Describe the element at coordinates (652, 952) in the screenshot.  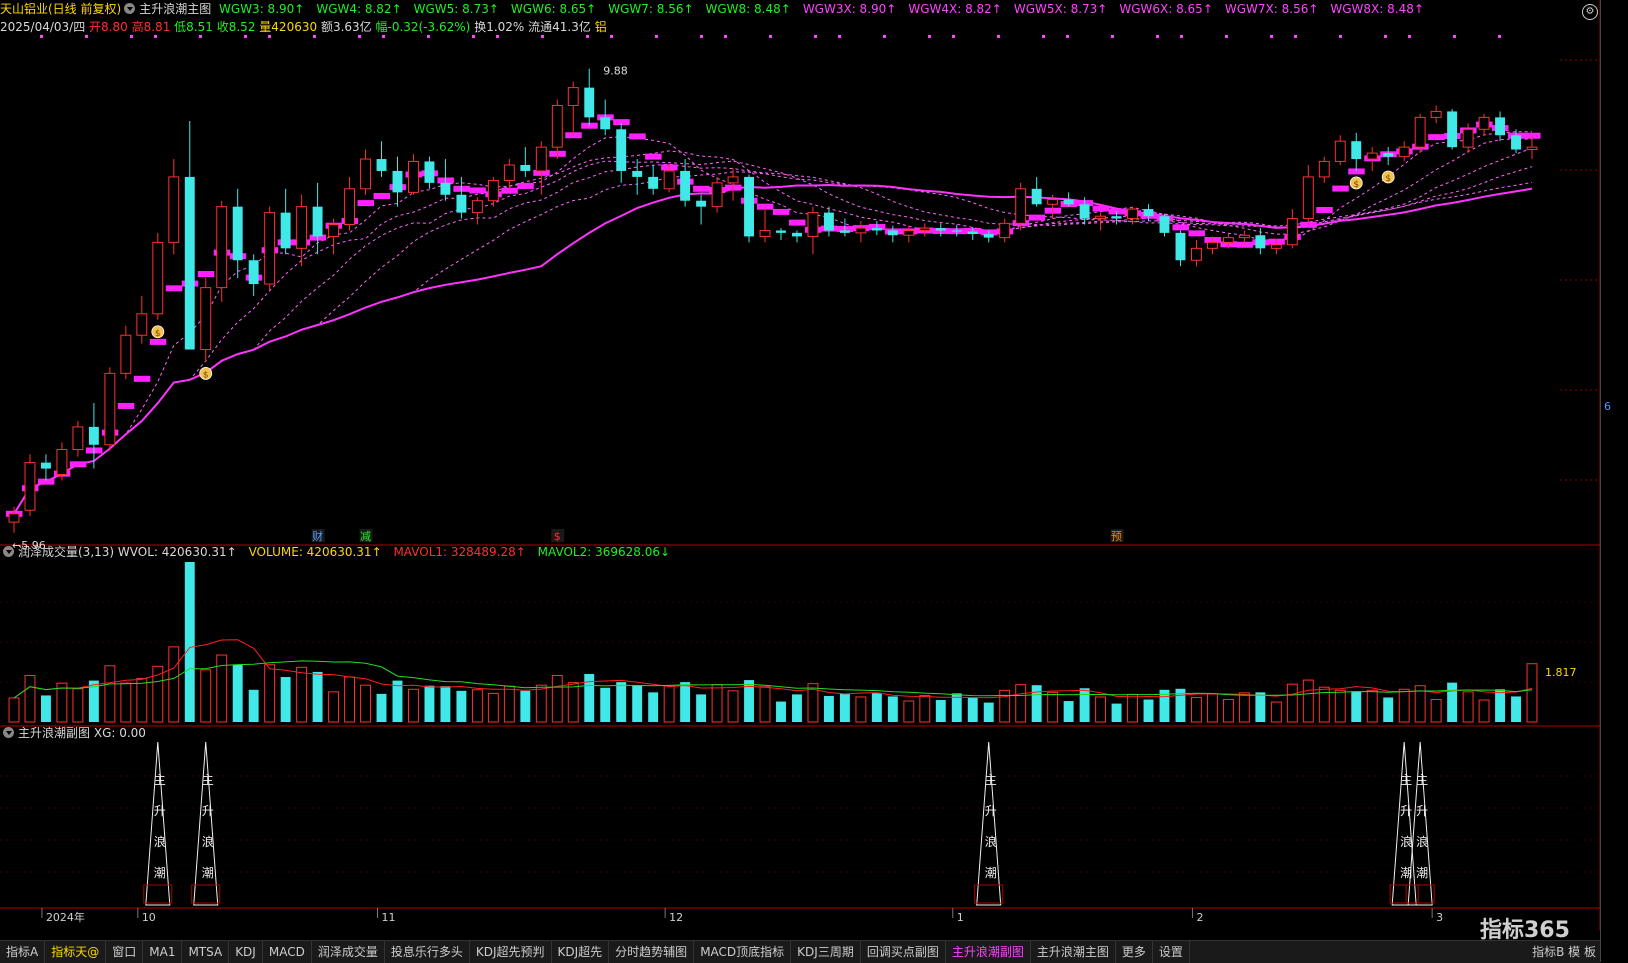
I see `tab-11: 分时趋势辅图` at that location.